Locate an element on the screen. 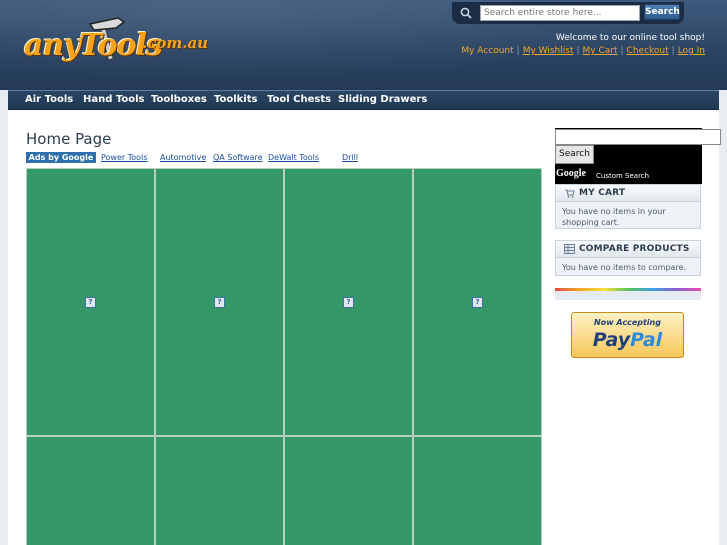 Image resolution: width=727 pixels, height=545 pixels. cart-title: MY CART is located at coordinates (602, 193).